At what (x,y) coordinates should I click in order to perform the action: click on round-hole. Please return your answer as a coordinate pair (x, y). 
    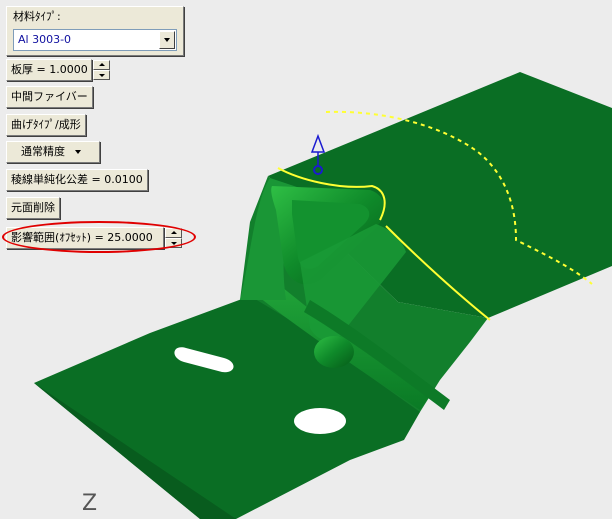
    Looking at the image, I should click on (320, 421).